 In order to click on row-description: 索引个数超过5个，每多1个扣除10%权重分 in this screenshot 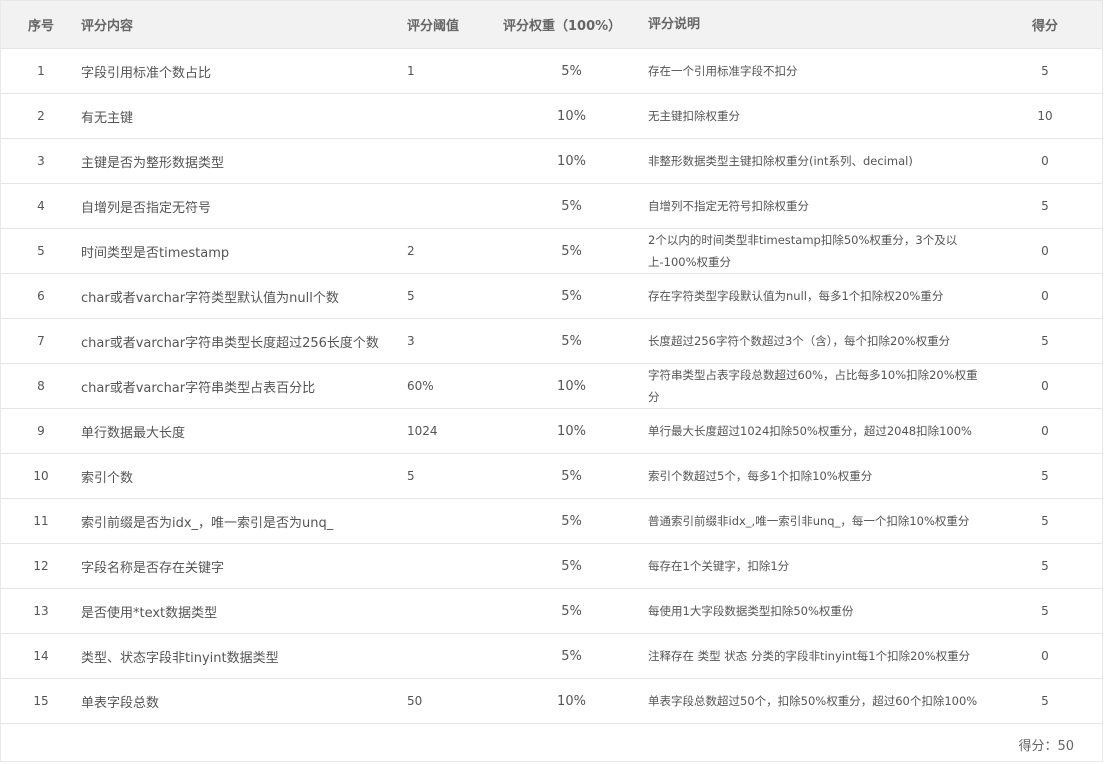, I will do `click(760, 476)`.